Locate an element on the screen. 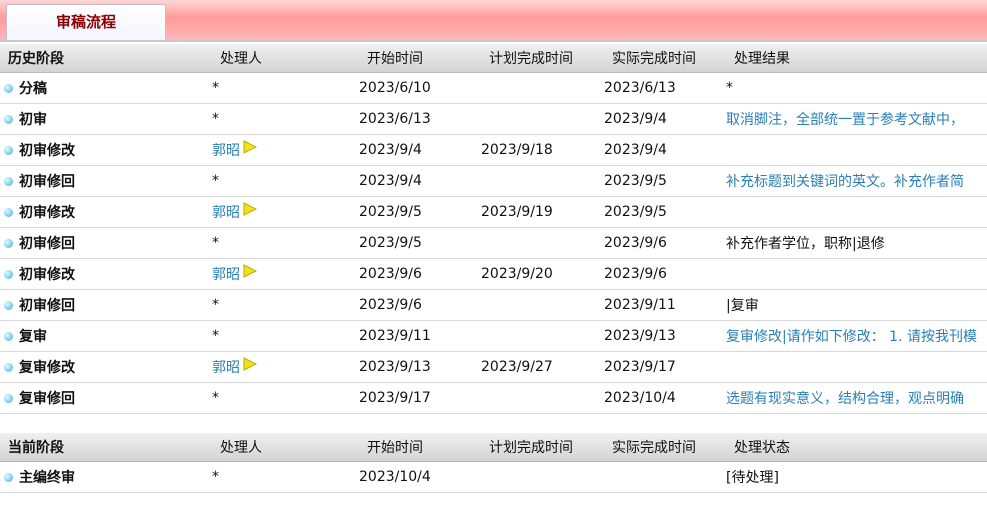 The width and height of the screenshot is (987, 507). actual-cell: 2023/10/4 is located at coordinates (665, 398).